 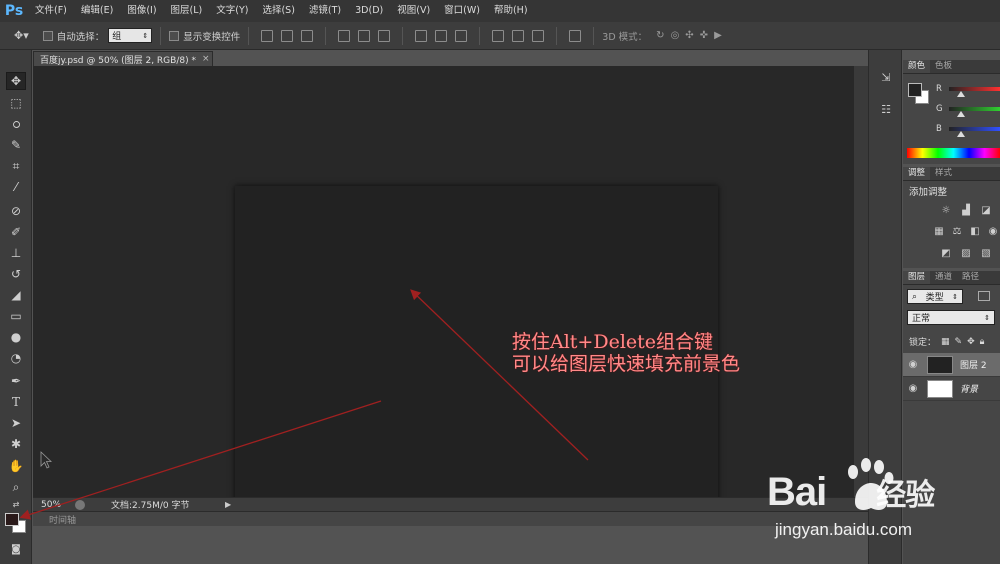 I want to click on align-hcenter-icon, so click(x=364, y=35).